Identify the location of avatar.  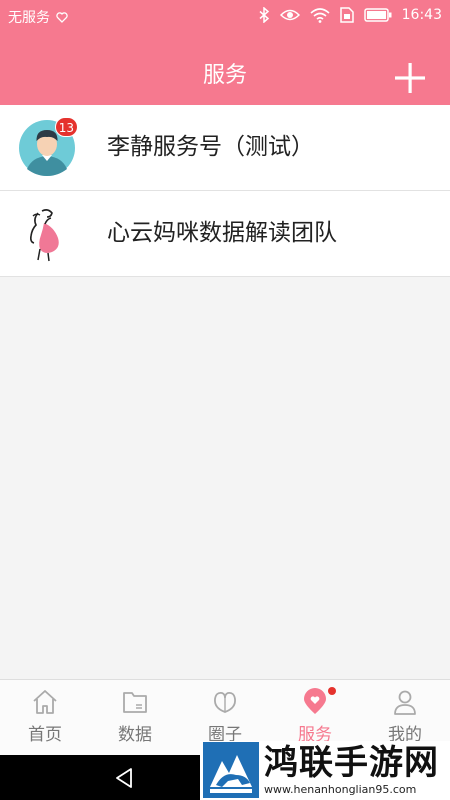
(47, 234).